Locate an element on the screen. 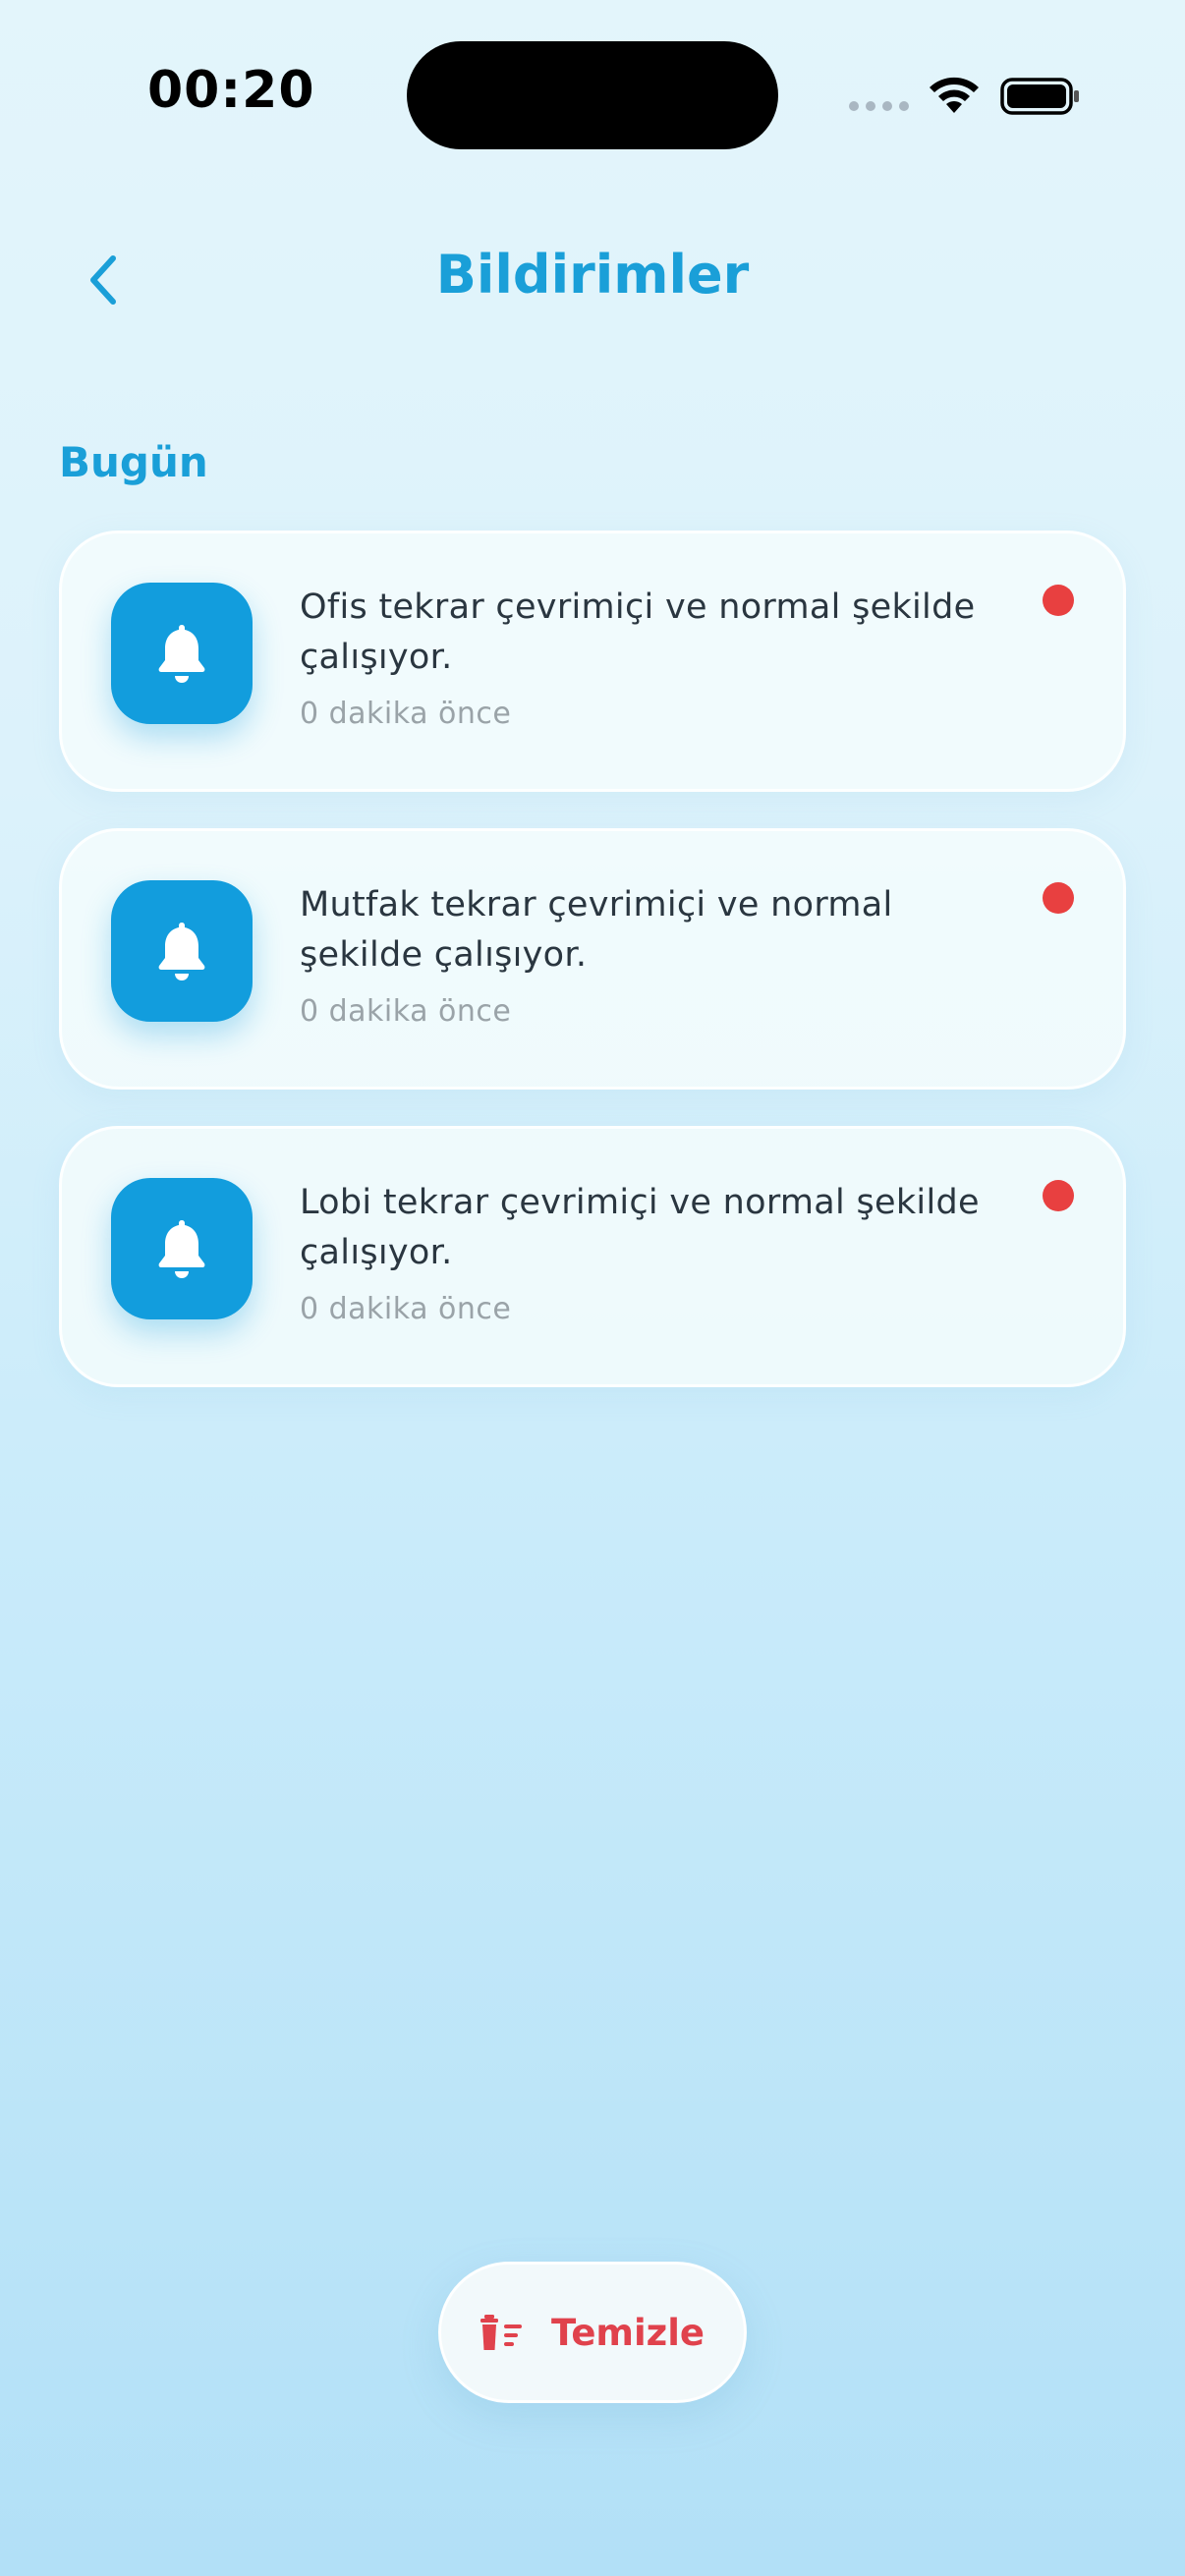 The height and width of the screenshot is (2576, 1185). clear-button: Temizle is located at coordinates (592, 2332).